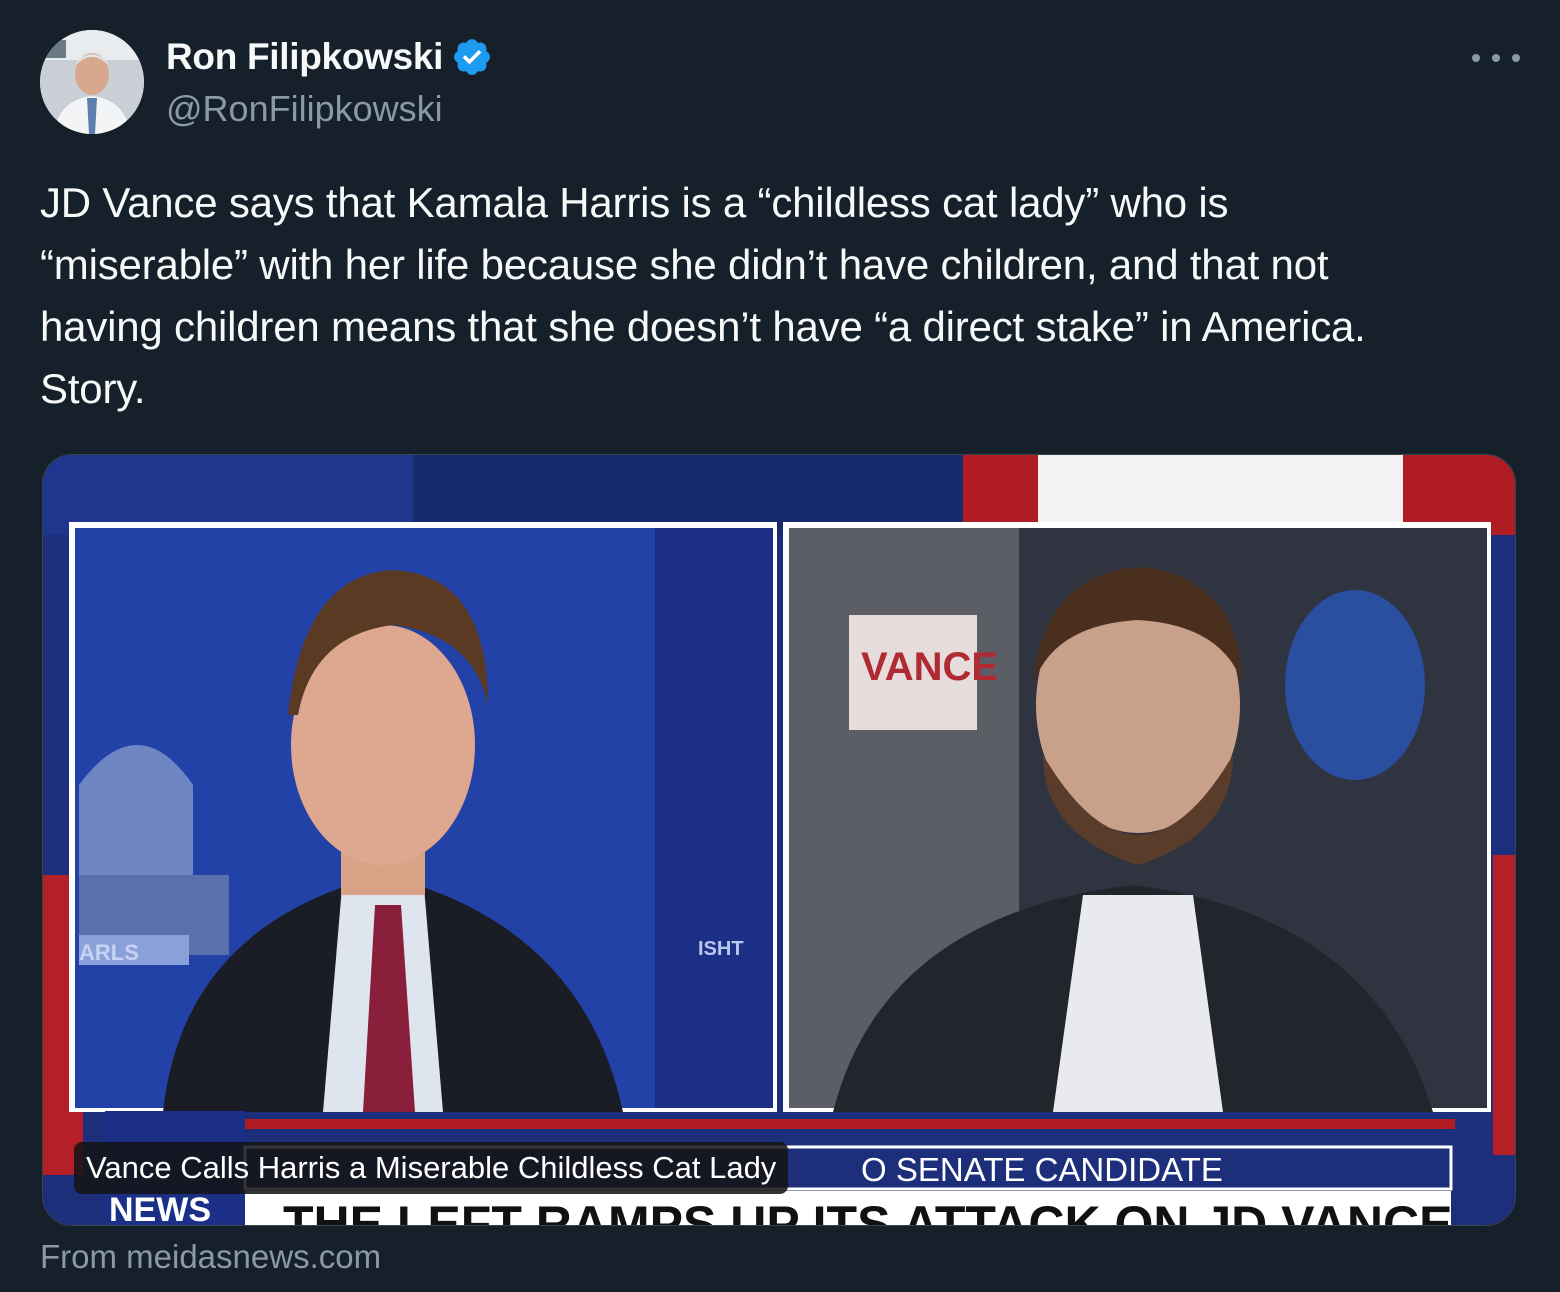 This screenshot has width=1560, height=1292. I want to click on sign-text: VANCE, so click(929, 667).